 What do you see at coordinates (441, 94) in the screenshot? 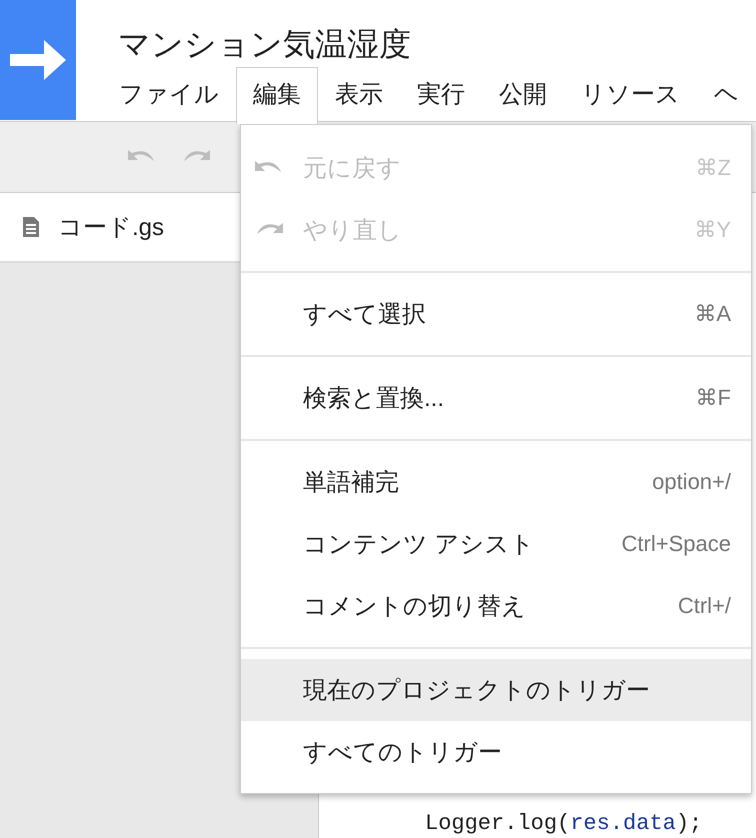
I see `menu-item: 実行` at bounding box center [441, 94].